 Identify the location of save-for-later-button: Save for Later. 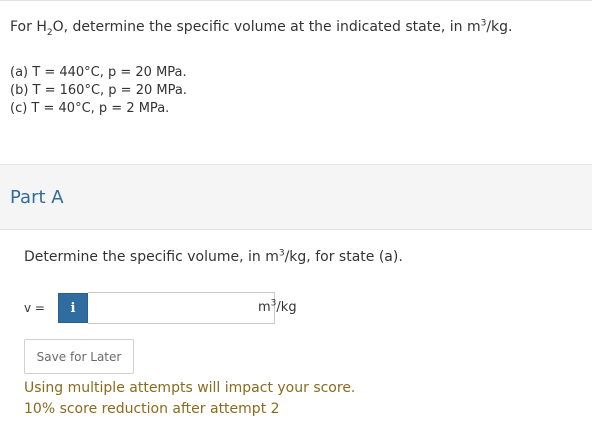
(79, 356).